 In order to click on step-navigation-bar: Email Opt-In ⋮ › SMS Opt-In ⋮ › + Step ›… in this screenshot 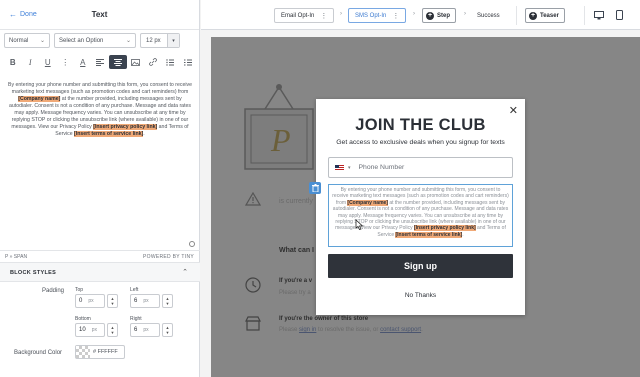, I will do `click(420, 15)`.